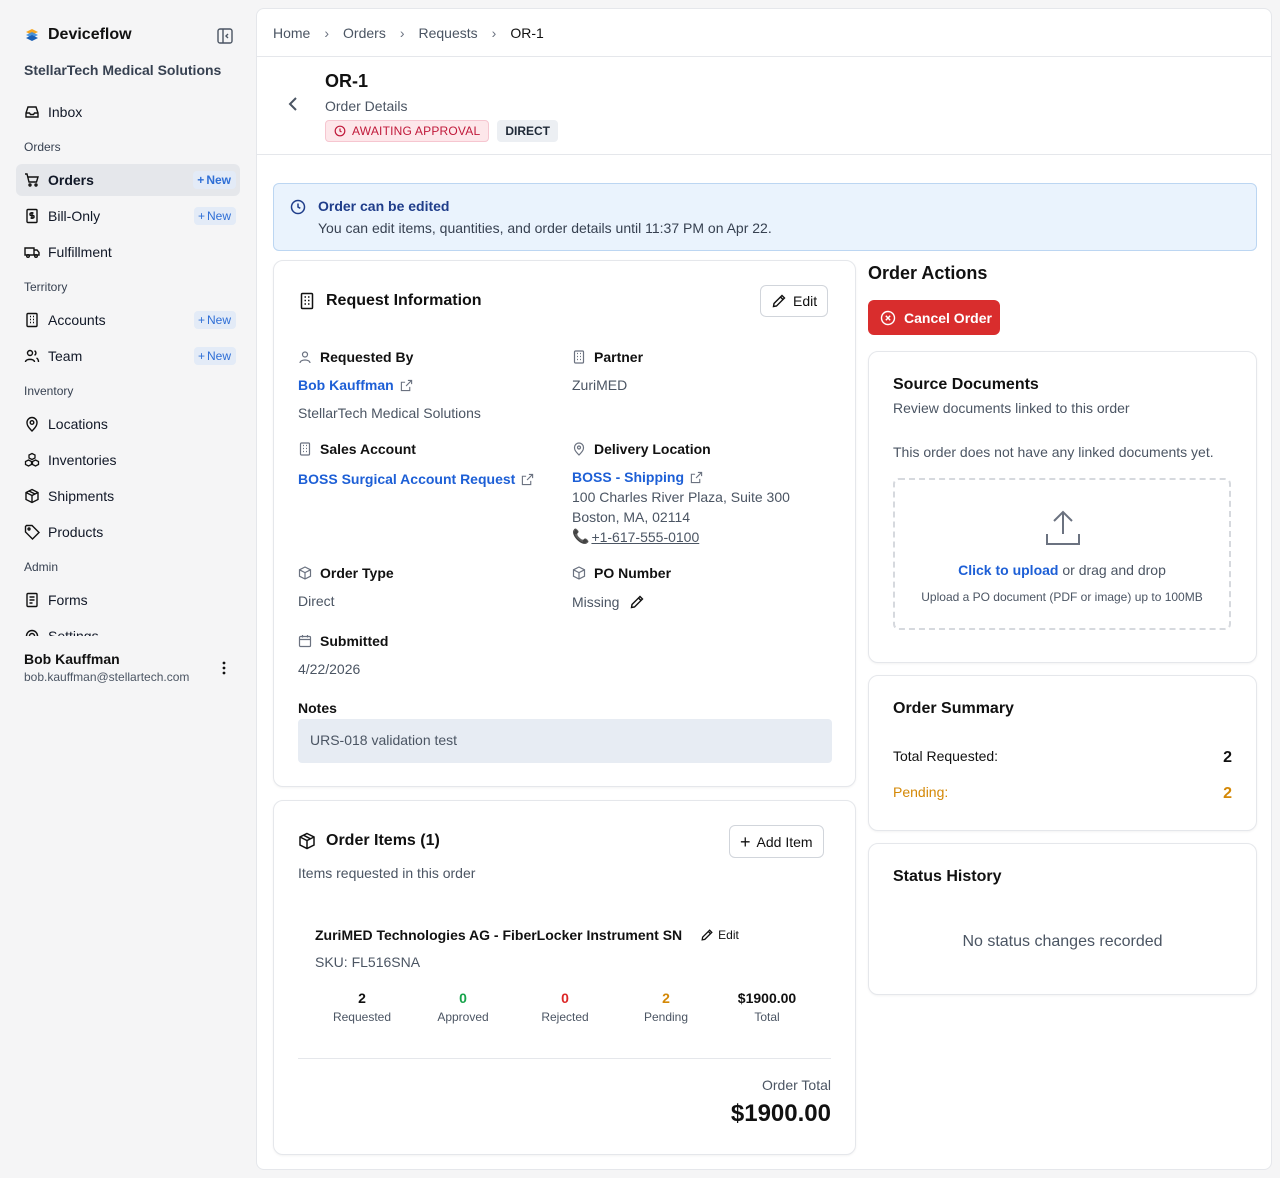  Describe the element at coordinates (128, 424) in the screenshot. I see `sidebar-item-locations: Locations` at that location.